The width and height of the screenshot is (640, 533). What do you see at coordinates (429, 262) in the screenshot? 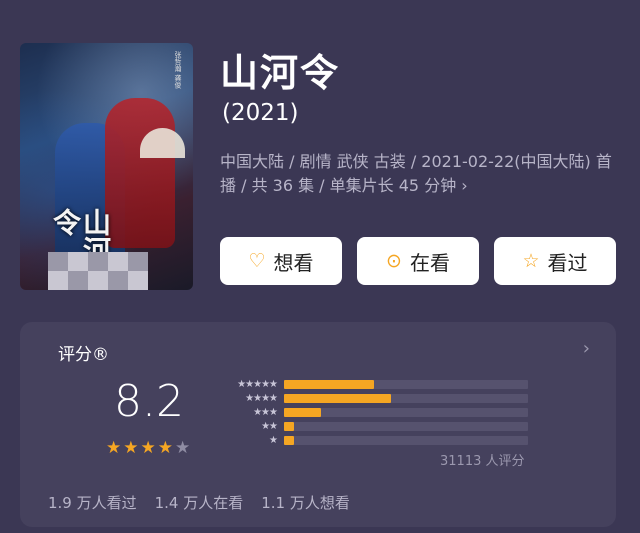
I see `watching-label: 在看` at bounding box center [429, 262].